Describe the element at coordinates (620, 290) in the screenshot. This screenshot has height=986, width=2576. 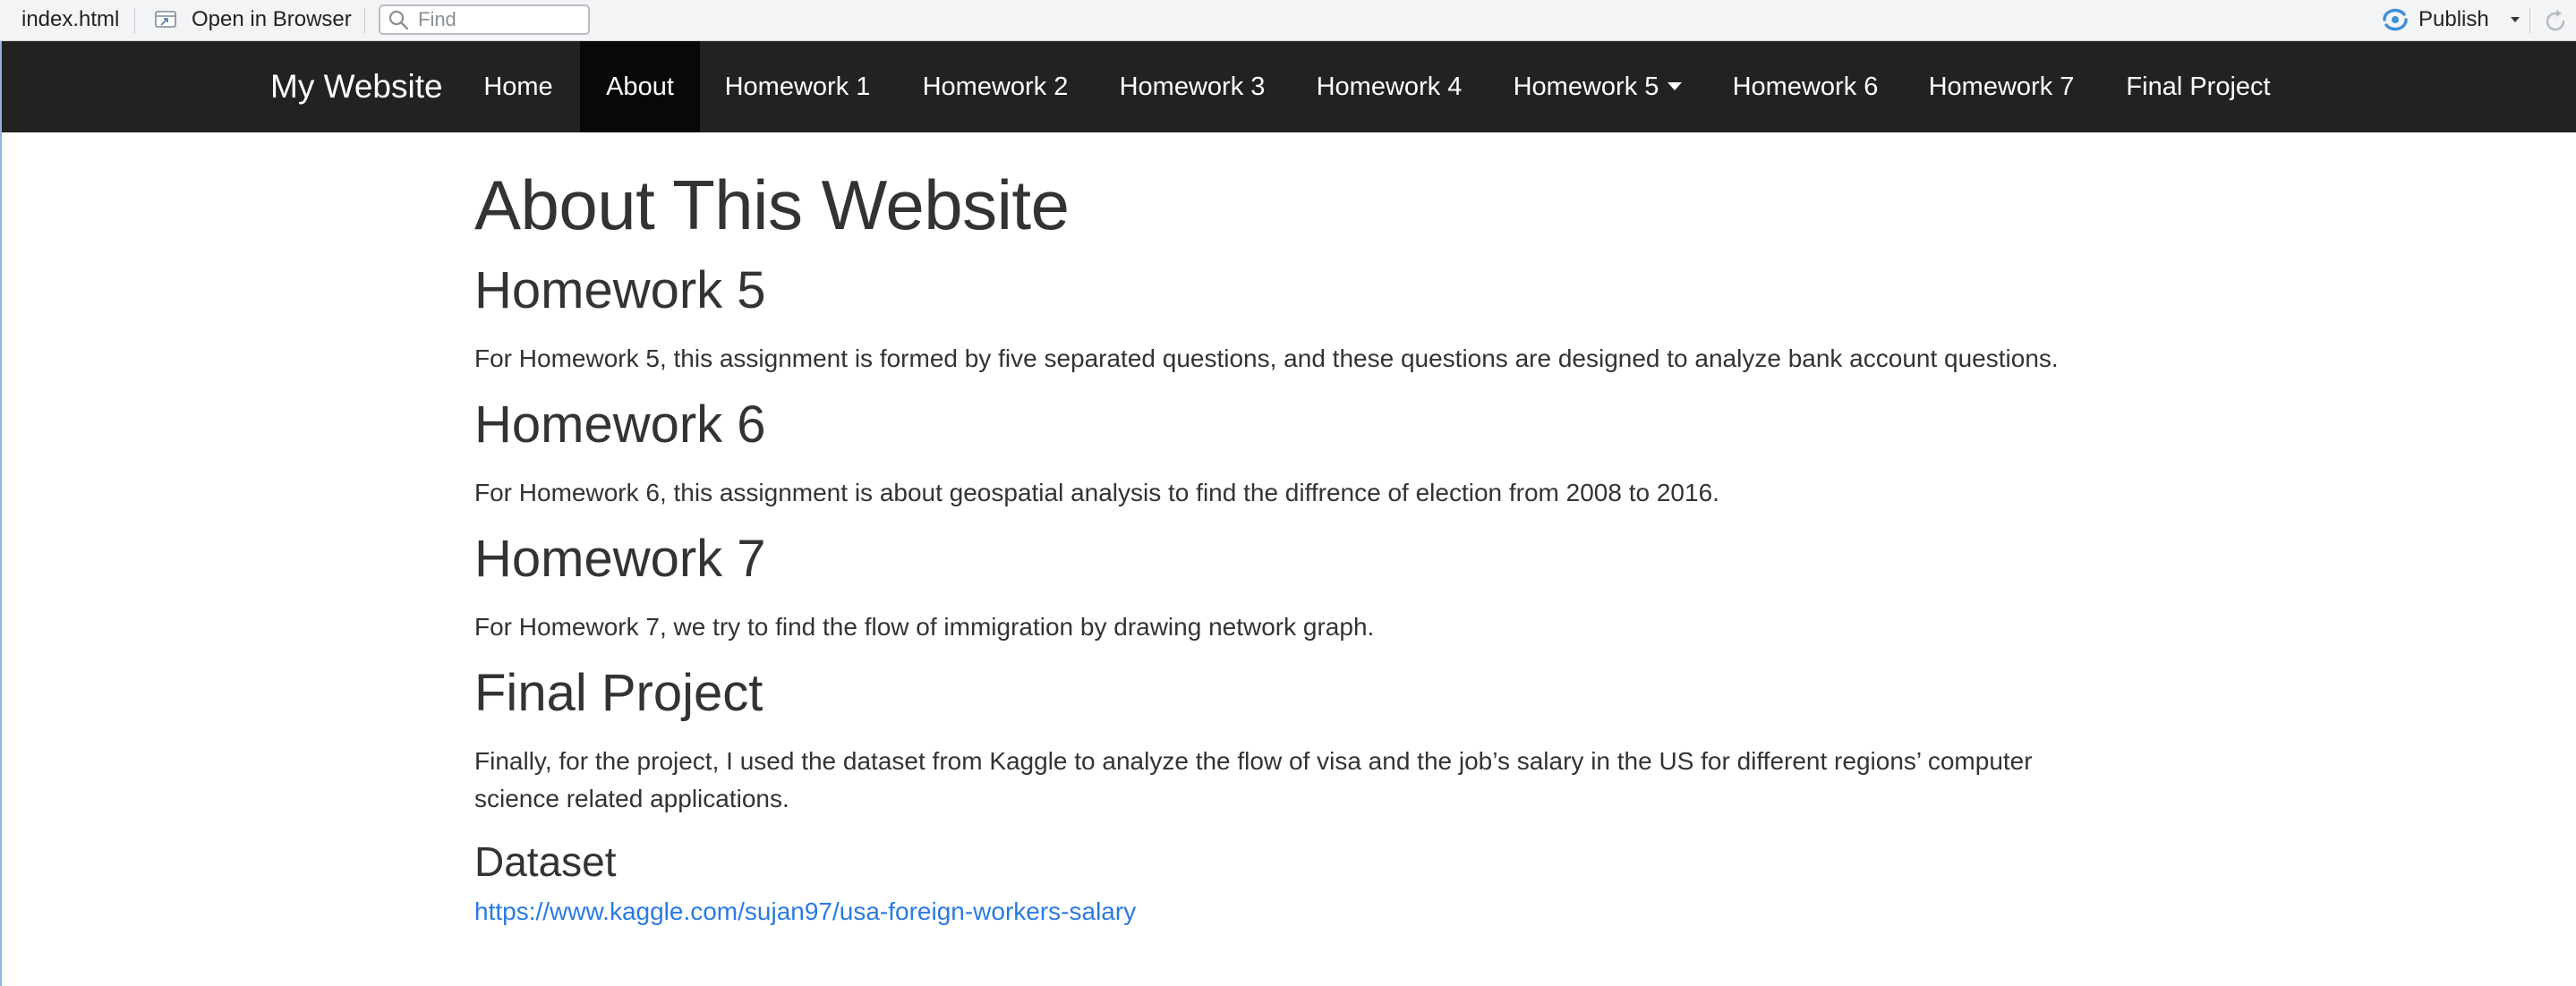
I see `section-heading-homework-5: Homework 5` at that location.